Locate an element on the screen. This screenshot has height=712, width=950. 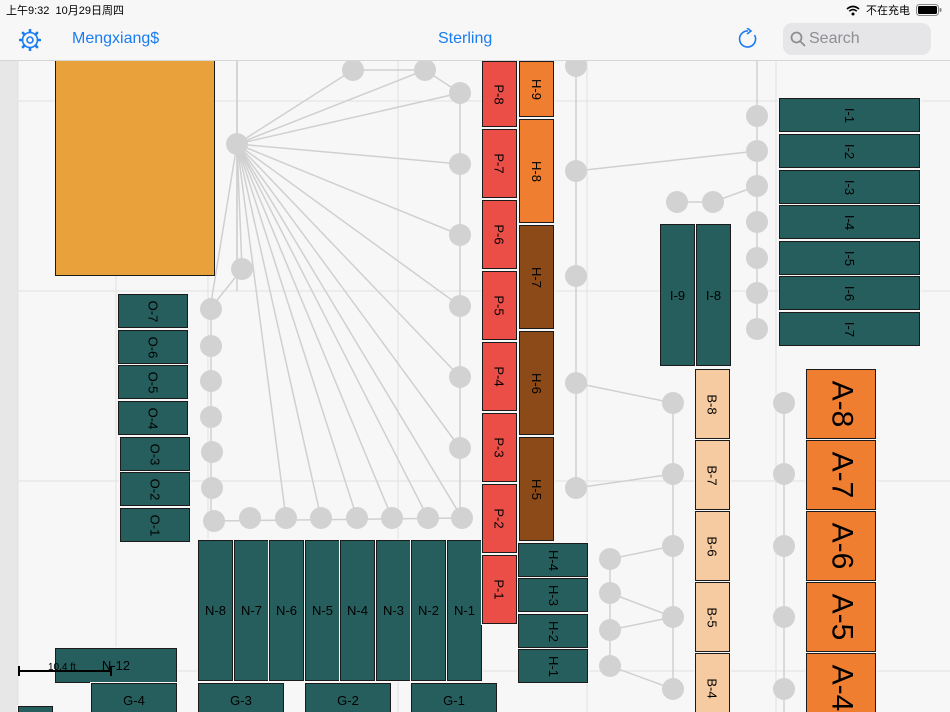
rack-b-4: B-4 is located at coordinates (712, 682).